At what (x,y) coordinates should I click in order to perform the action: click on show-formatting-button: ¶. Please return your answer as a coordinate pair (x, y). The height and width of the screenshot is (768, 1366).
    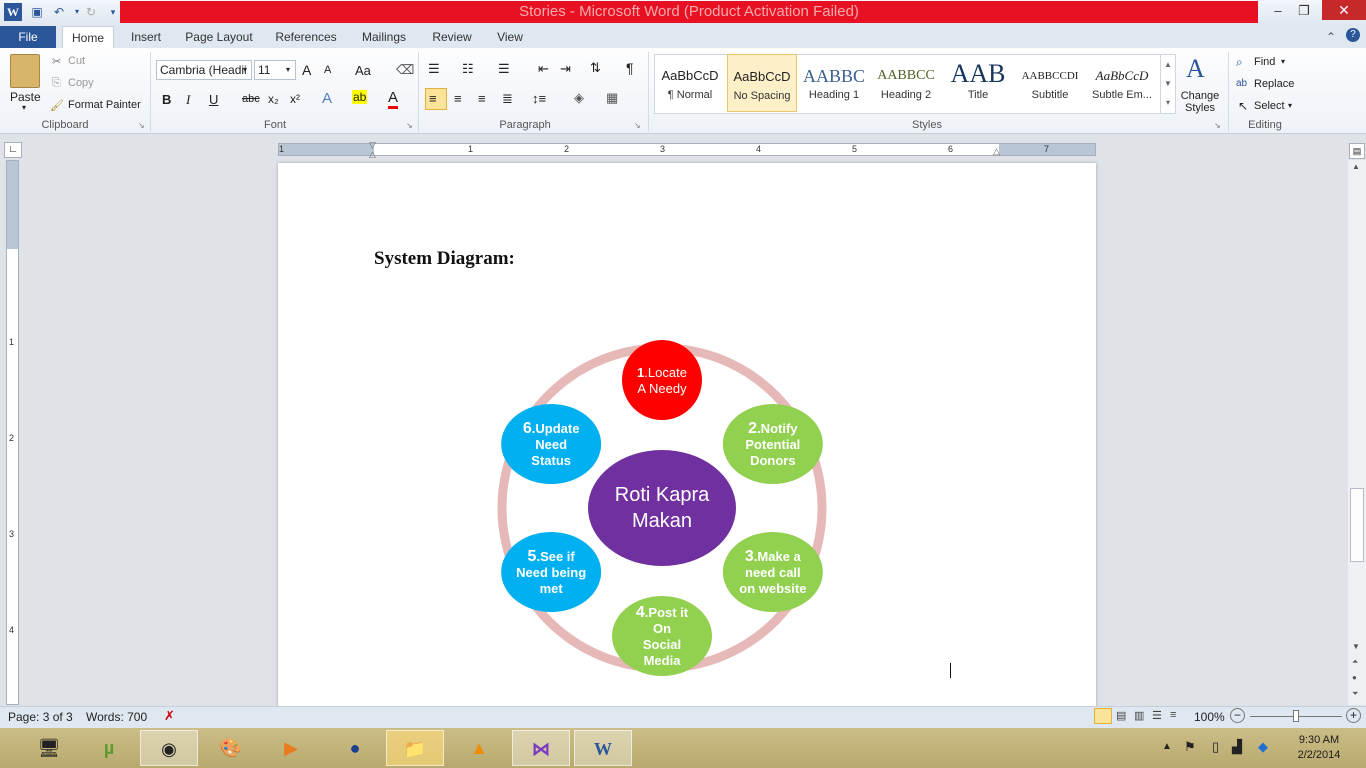
    Looking at the image, I should click on (630, 68).